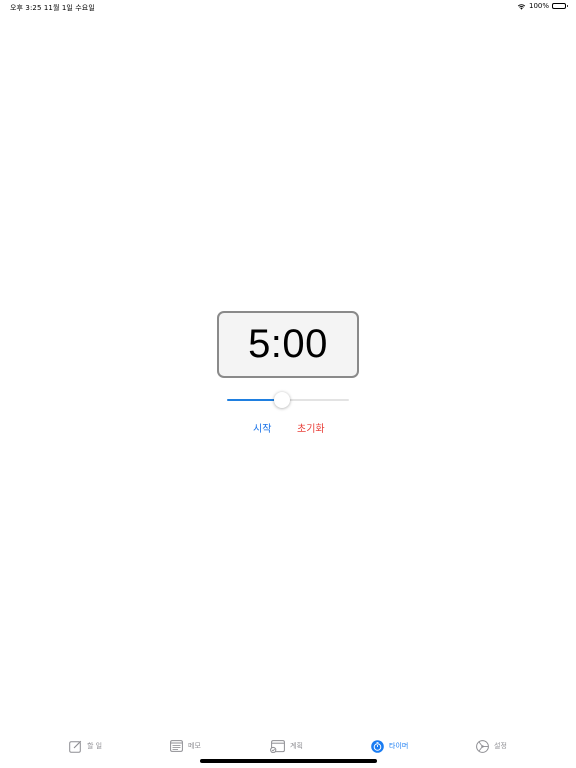  What do you see at coordinates (288, 7) in the screenshot?
I see `status-bar: 오후 3:25 11월 1일 수요일 100%` at bounding box center [288, 7].